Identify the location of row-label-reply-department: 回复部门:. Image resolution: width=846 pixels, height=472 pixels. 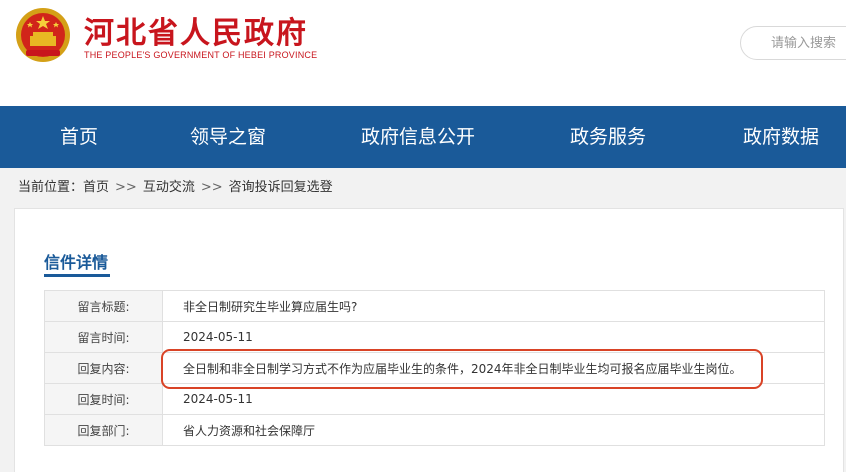
(103, 430).